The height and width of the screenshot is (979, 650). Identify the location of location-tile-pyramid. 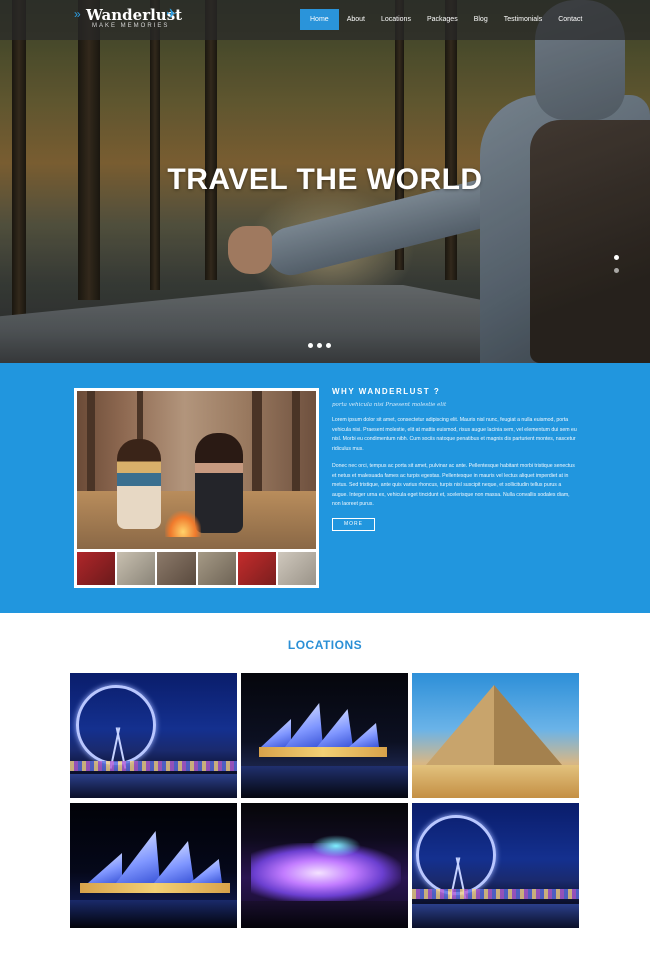
(495, 735).